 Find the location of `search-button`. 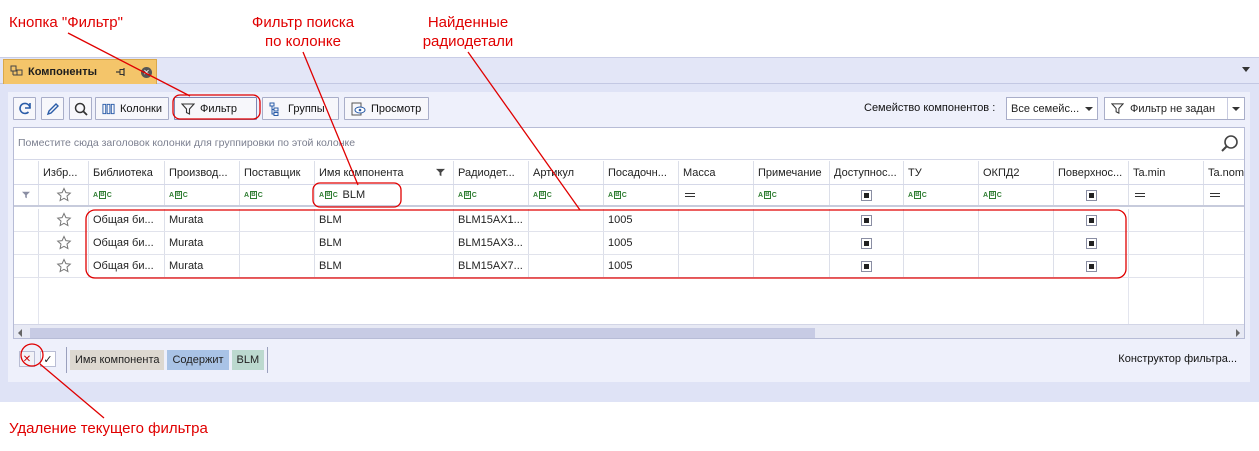

search-button is located at coordinates (80, 108).